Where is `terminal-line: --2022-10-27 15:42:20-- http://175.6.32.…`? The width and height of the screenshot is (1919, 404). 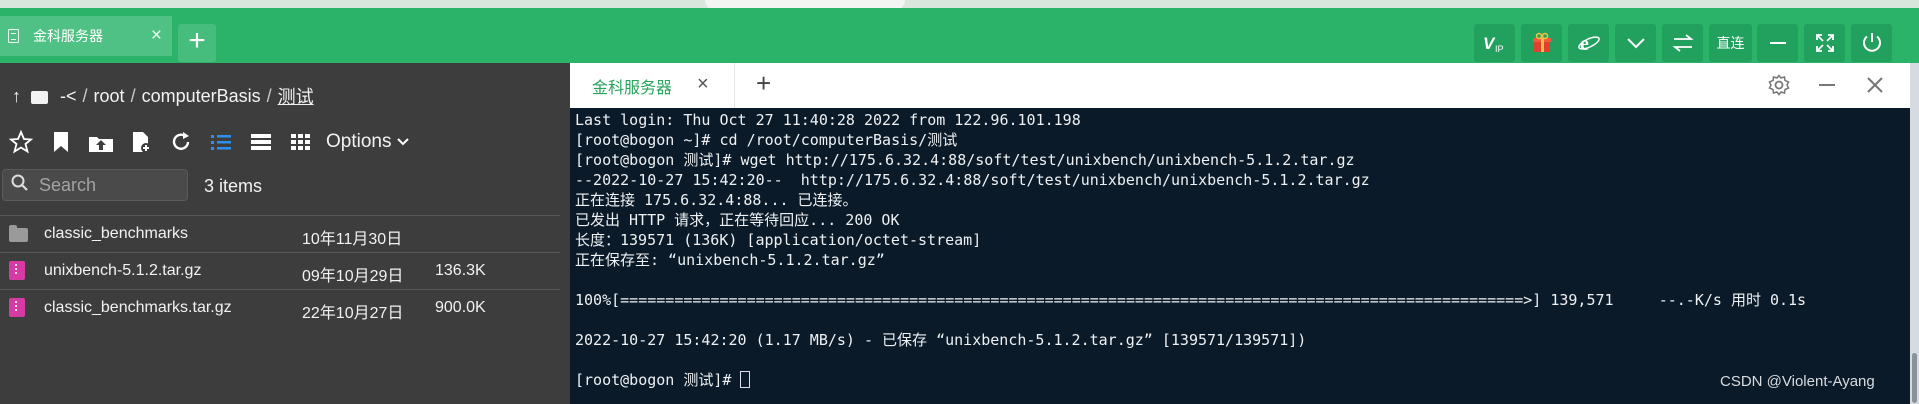 terminal-line: --2022-10-27 15:42:20-- http://175.6.32.… is located at coordinates (972, 180).